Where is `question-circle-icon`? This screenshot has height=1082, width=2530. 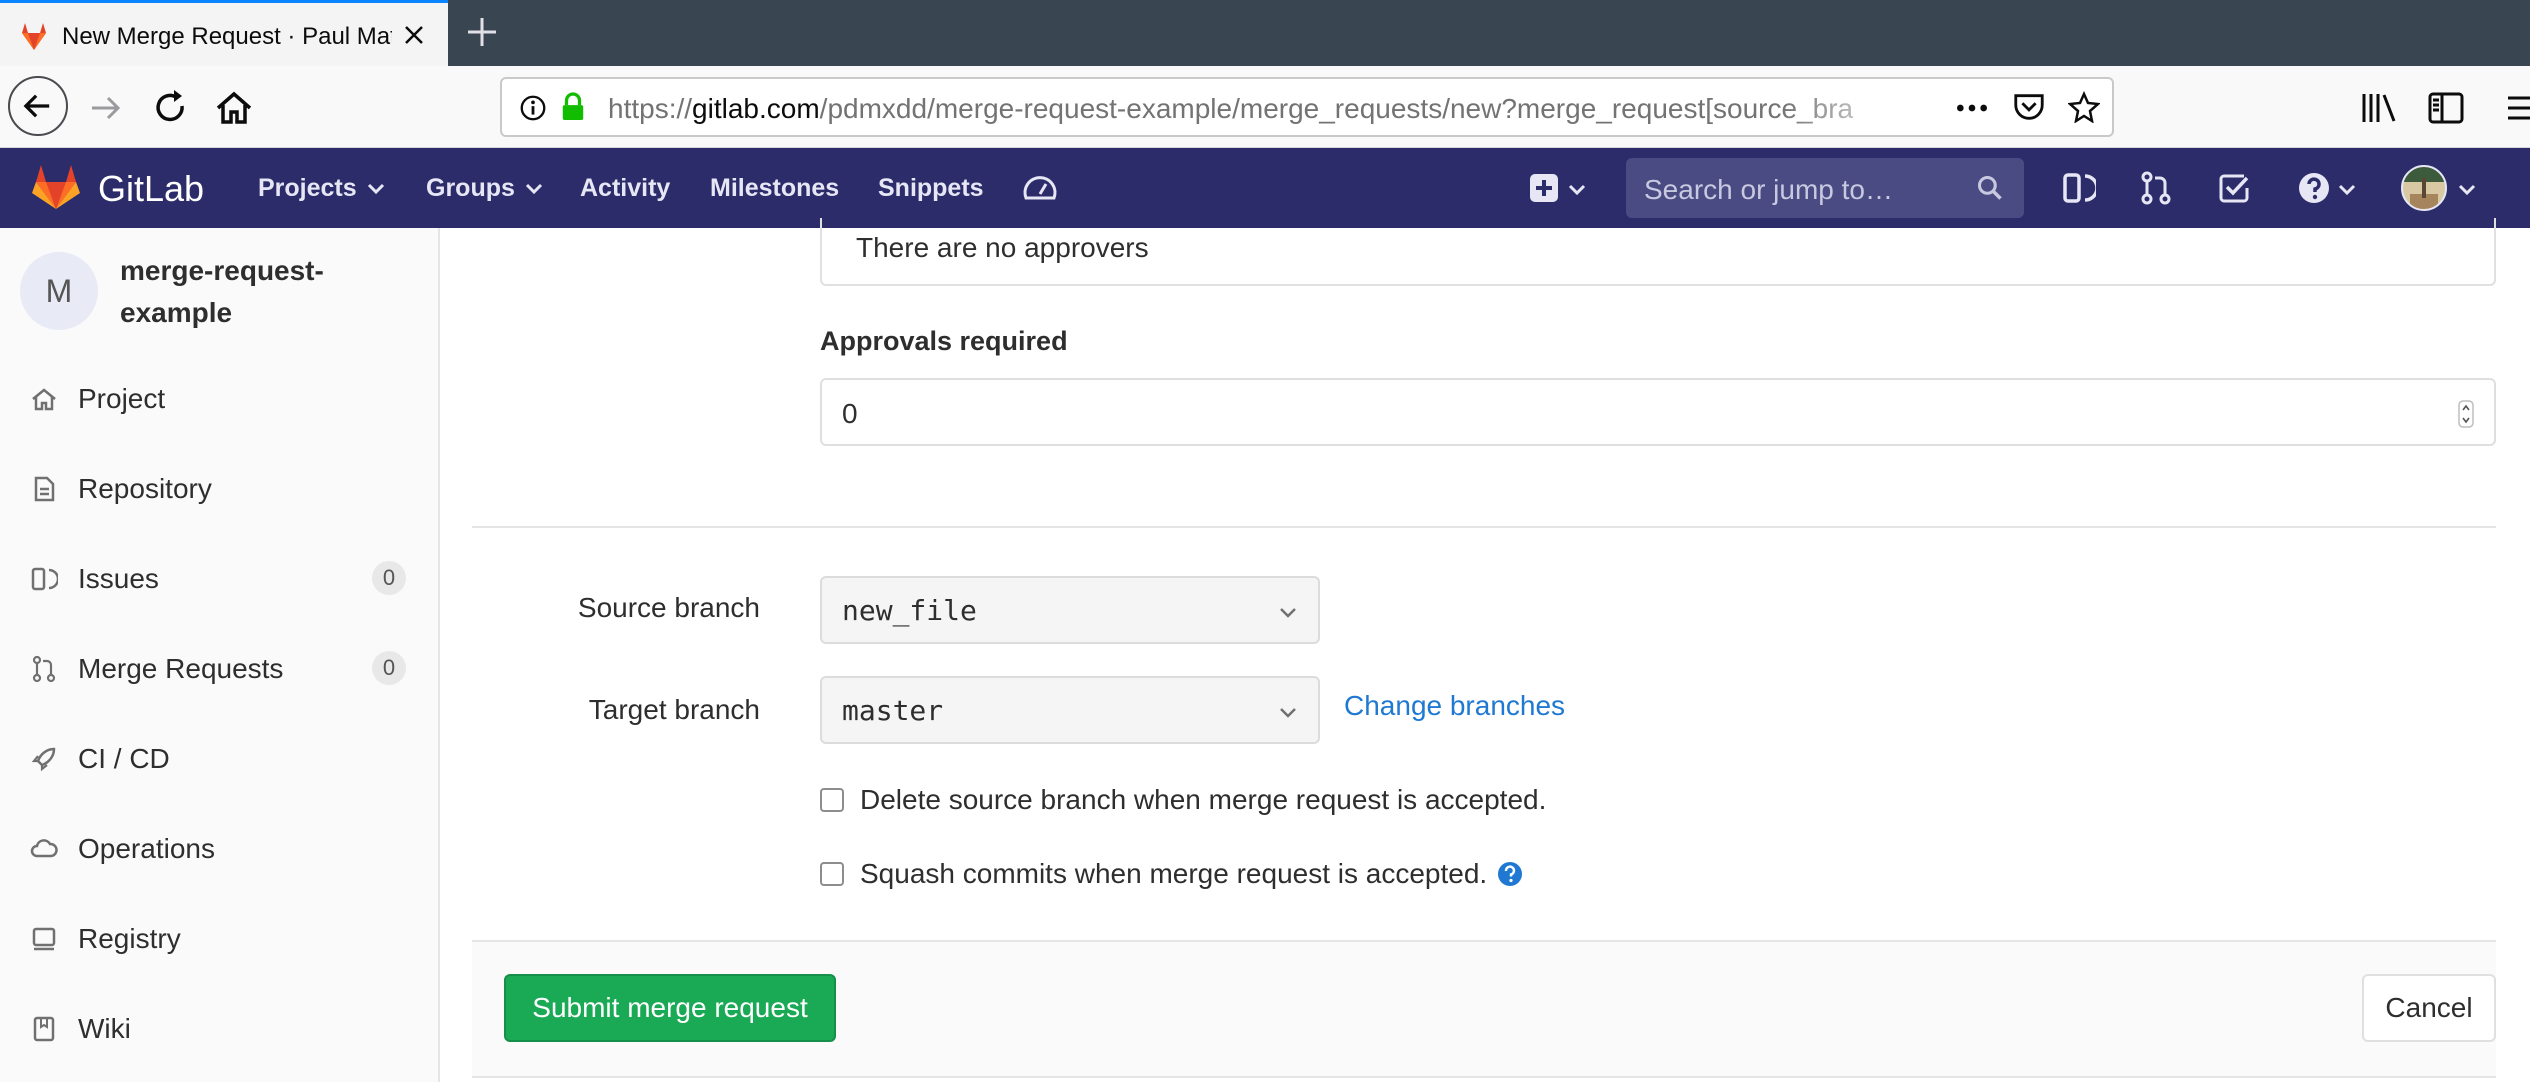
question-circle-icon is located at coordinates (1510, 874).